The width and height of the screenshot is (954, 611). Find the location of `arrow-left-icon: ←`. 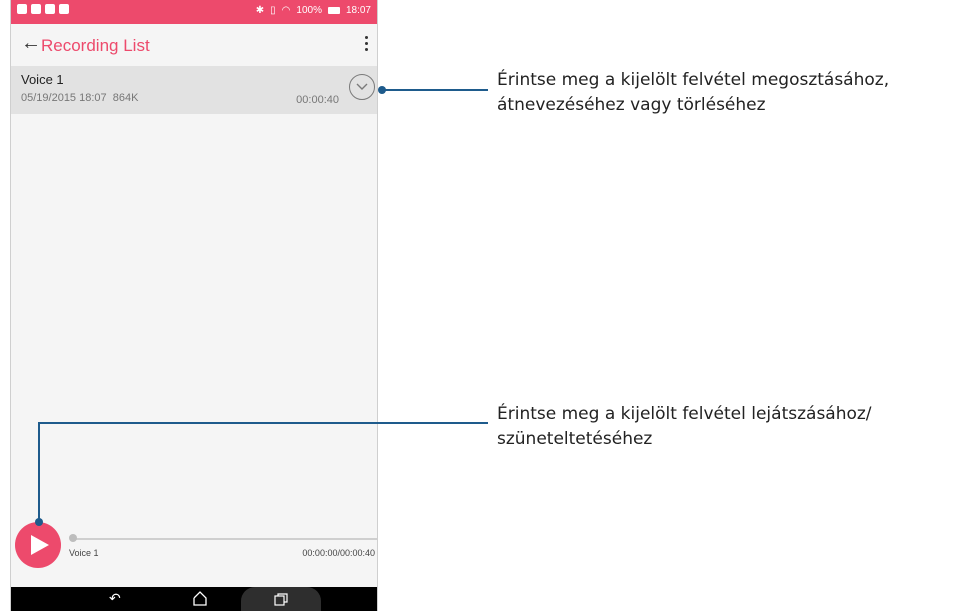

arrow-left-icon: ← is located at coordinates (31, 43).